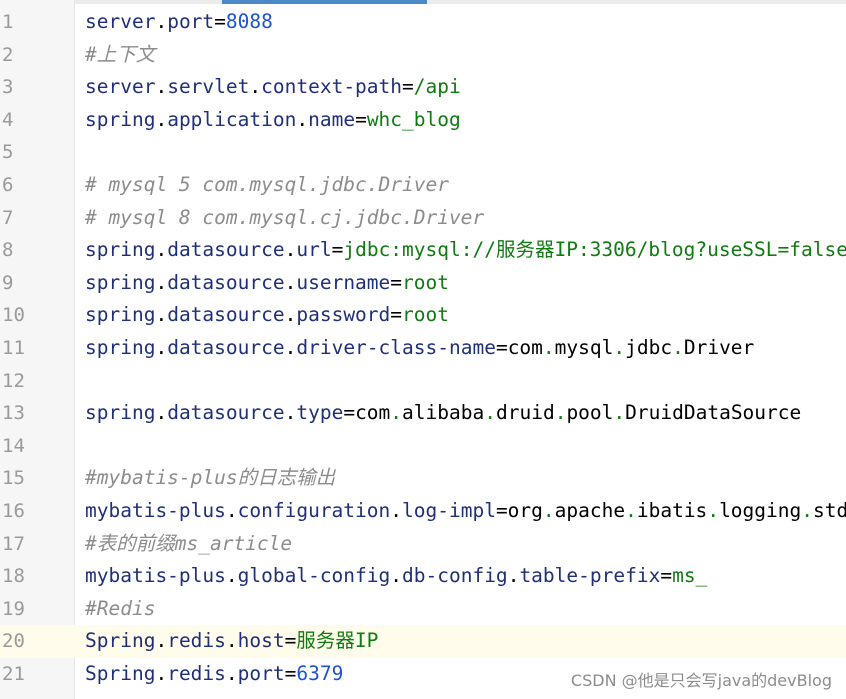 The width and height of the screenshot is (846, 699). What do you see at coordinates (343, 315) in the screenshot?
I see `code-token: password` at bounding box center [343, 315].